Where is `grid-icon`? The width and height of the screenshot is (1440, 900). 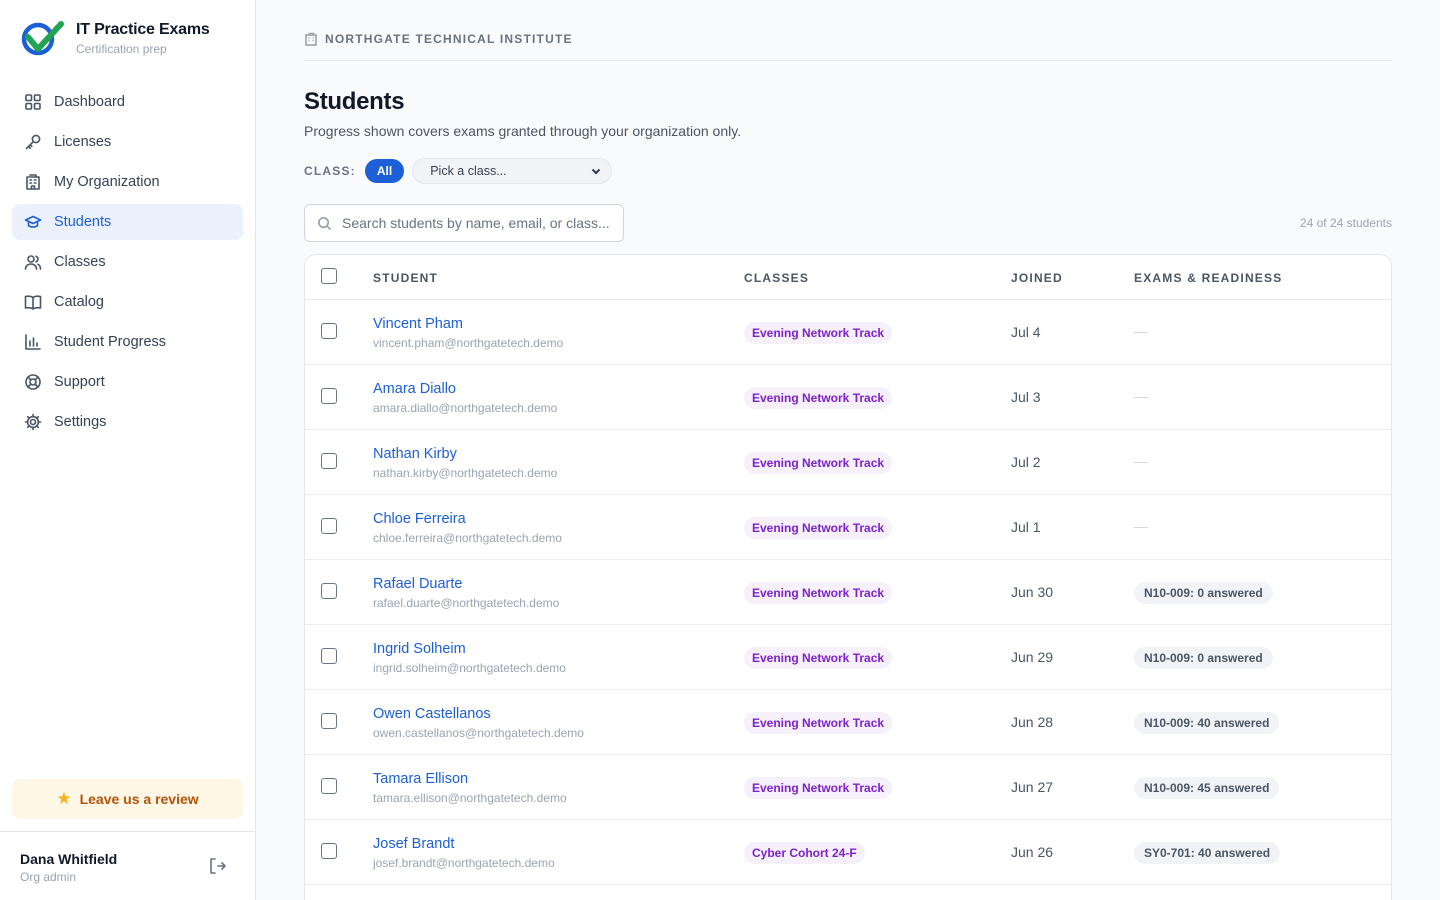 grid-icon is located at coordinates (33, 102).